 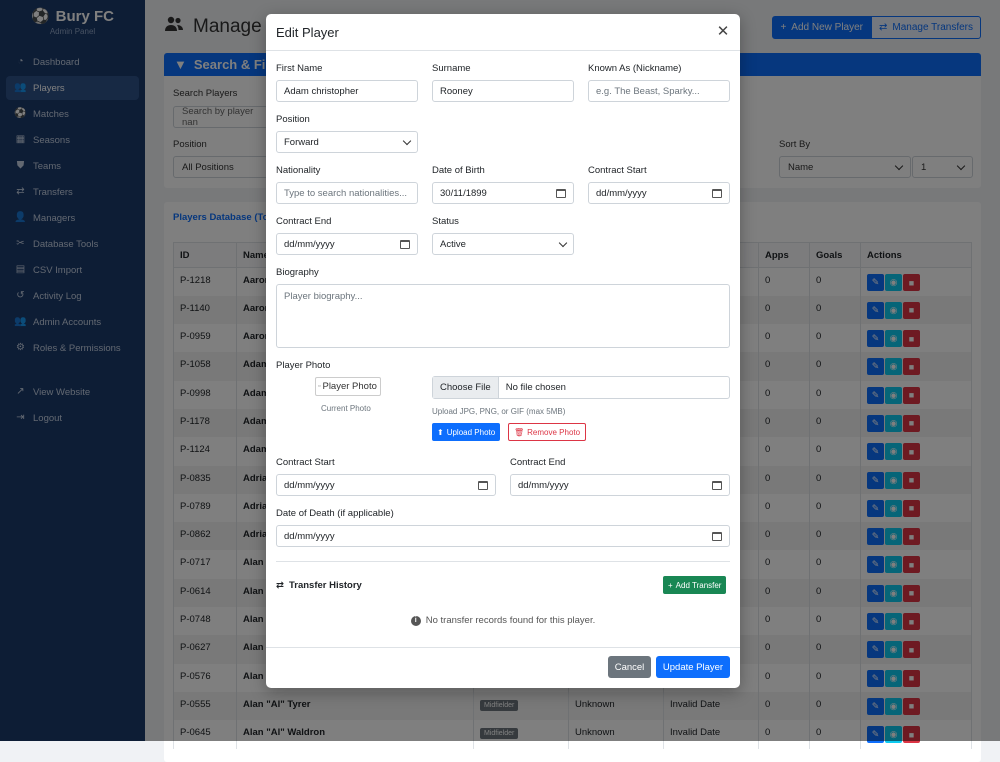 I want to click on status-label: Status, so click(x=445, y=221).